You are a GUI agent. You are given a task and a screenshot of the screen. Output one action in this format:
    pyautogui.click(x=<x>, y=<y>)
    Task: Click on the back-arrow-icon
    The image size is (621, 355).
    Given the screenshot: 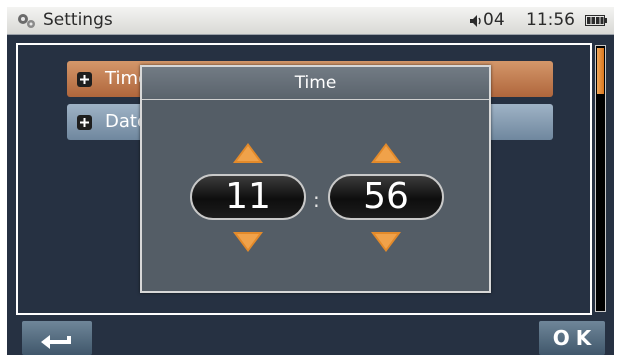 What is the action you would take?
    pyautogui.click(x=56, y=342)
    